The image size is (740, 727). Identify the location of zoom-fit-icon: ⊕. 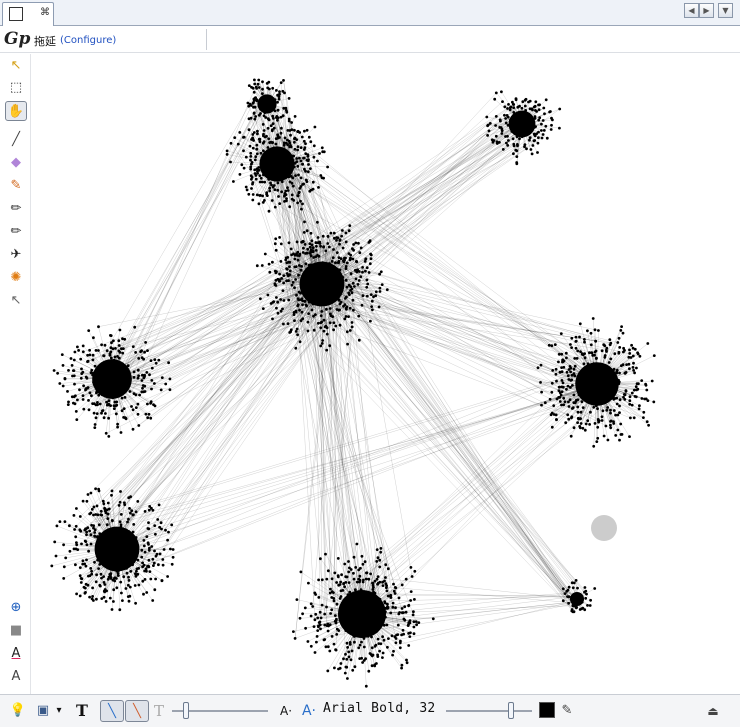
(16, 608).